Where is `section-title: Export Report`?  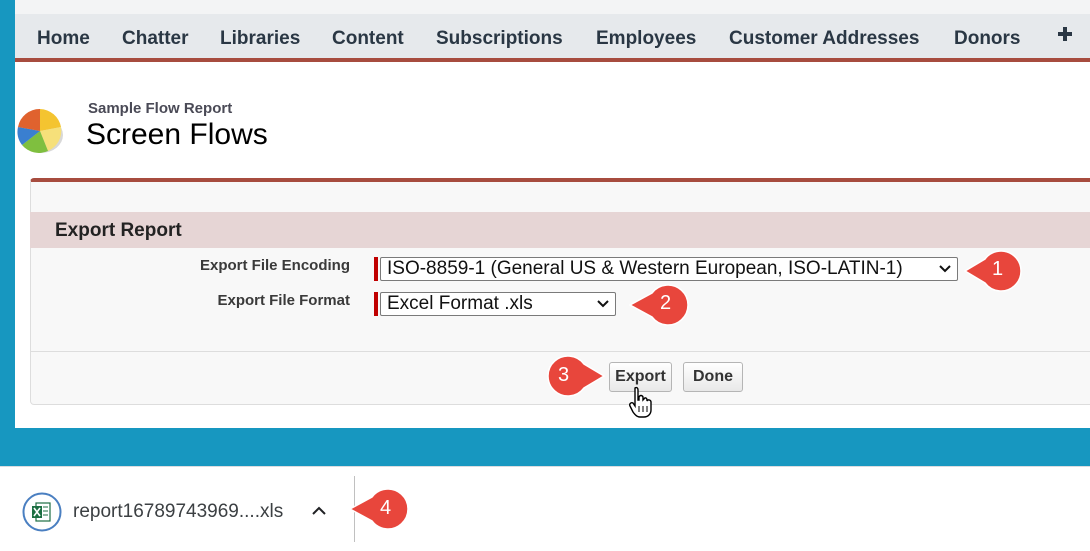 section-title: Export Report is located at coordinates (118, 230).